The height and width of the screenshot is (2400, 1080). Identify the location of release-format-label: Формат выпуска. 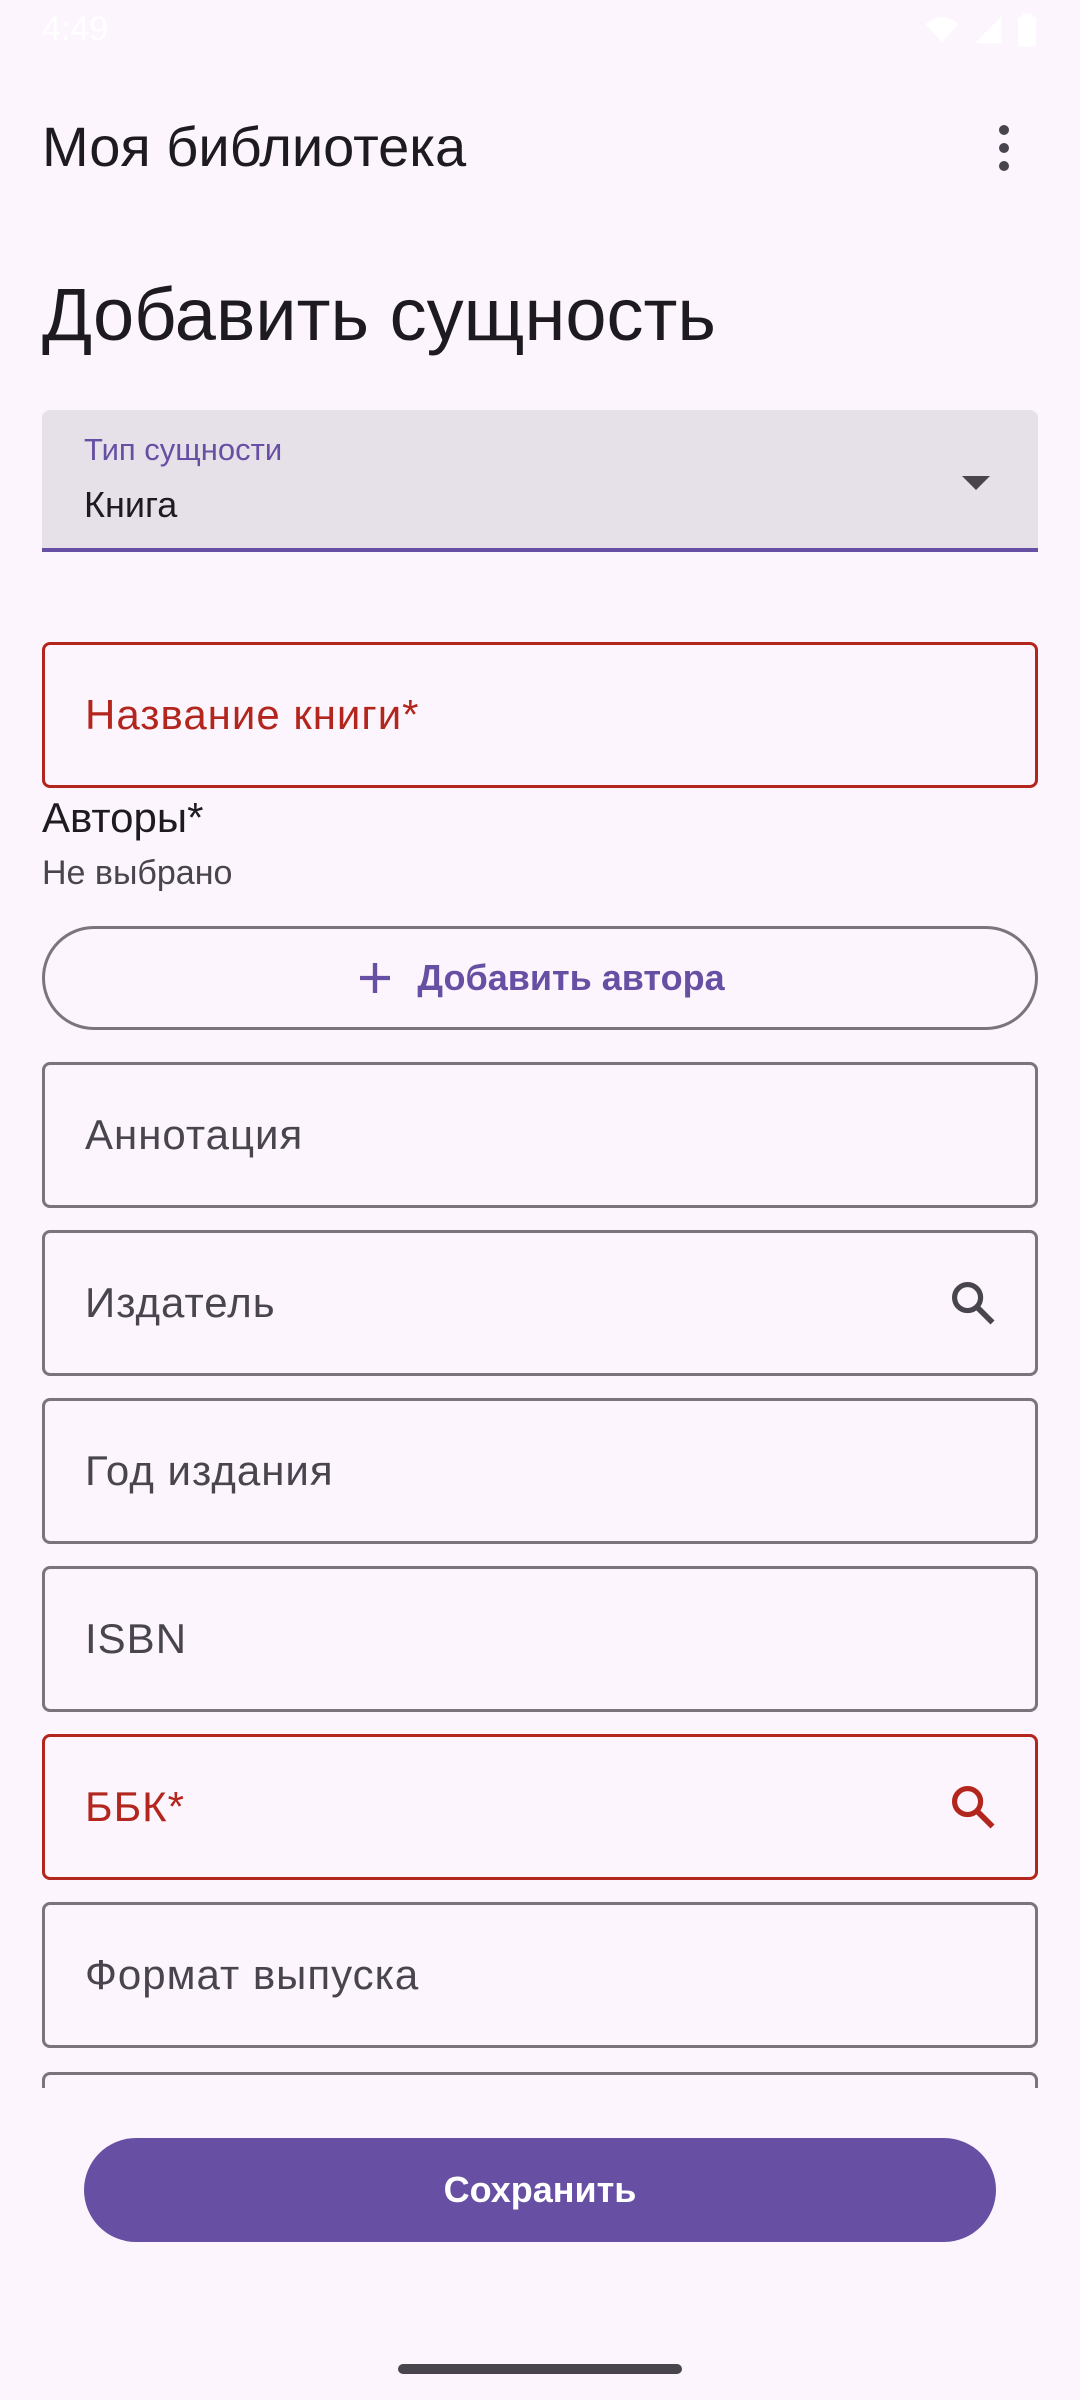
(252, 1974).